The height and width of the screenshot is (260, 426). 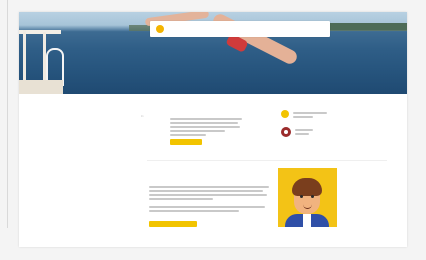 What do you see at coordinates (307, 197) in the screenshot?
I see `avatar-illustration` at bounding box center [307, 197].